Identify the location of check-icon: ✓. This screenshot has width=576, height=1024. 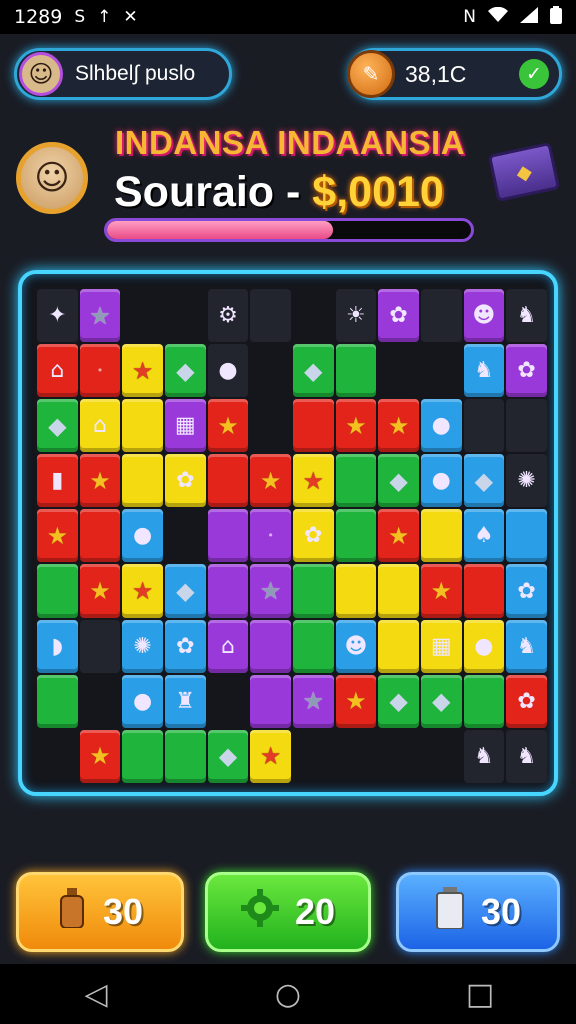
(534, 74).